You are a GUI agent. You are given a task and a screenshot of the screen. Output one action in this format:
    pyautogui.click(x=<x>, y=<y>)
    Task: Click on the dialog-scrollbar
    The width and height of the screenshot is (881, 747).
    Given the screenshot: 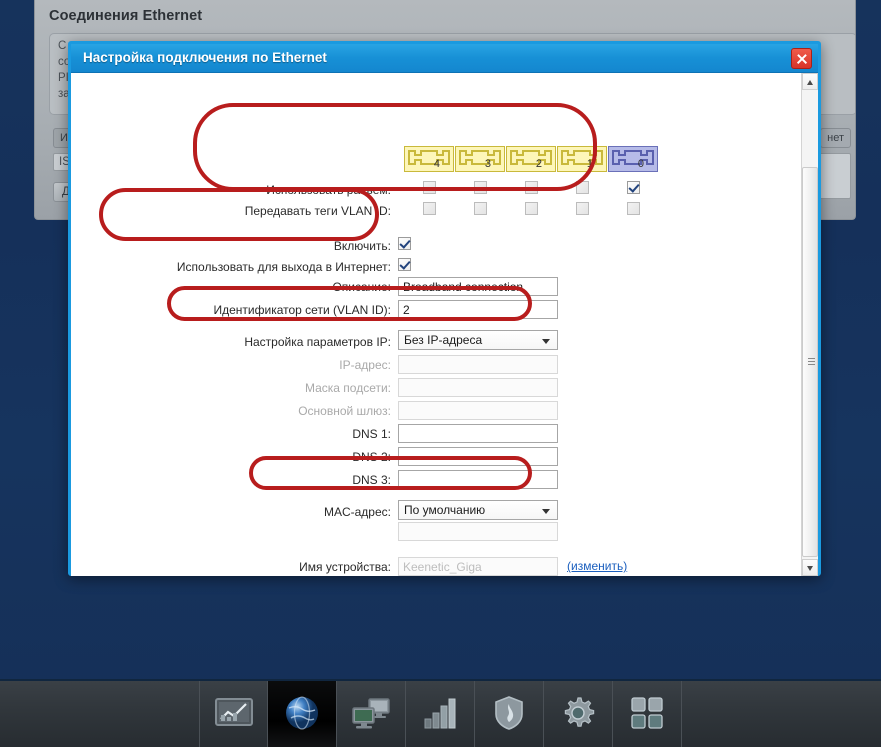 What is the action you would take?
    pyautogui.click(x=809, y=324)
    